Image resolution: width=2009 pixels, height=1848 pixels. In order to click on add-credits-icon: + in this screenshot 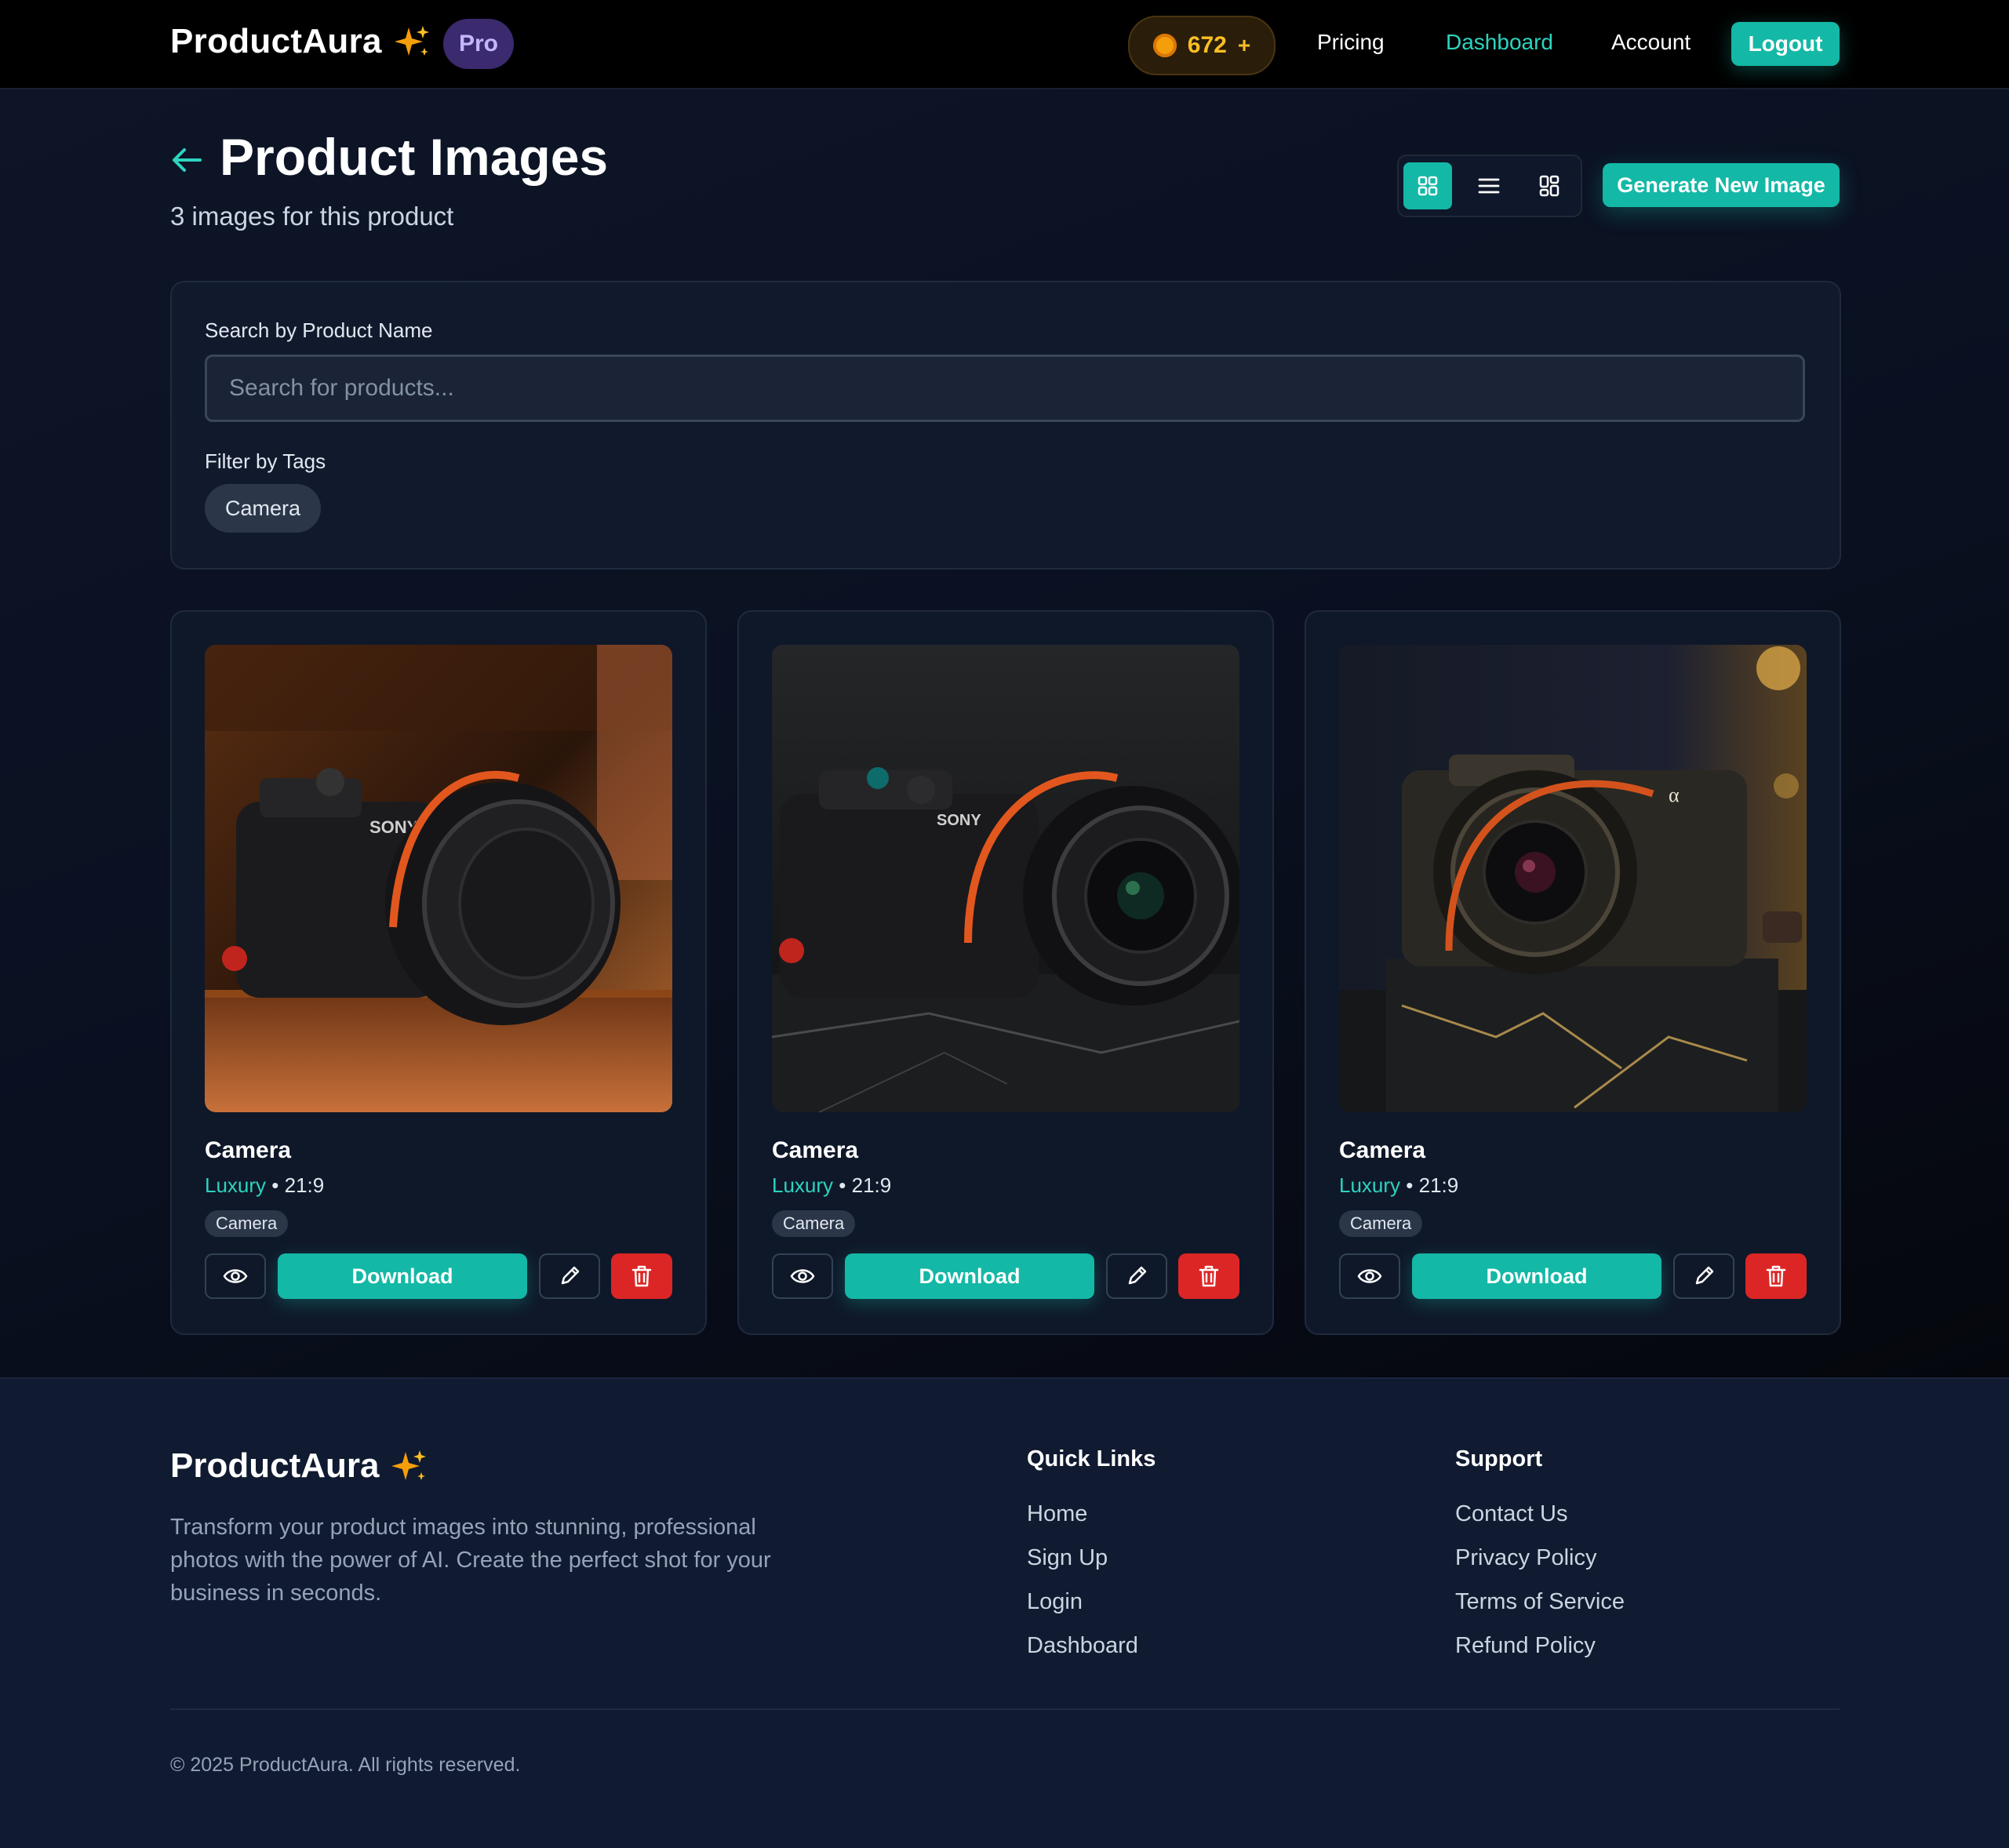, I will do `click(1244, 45)`.